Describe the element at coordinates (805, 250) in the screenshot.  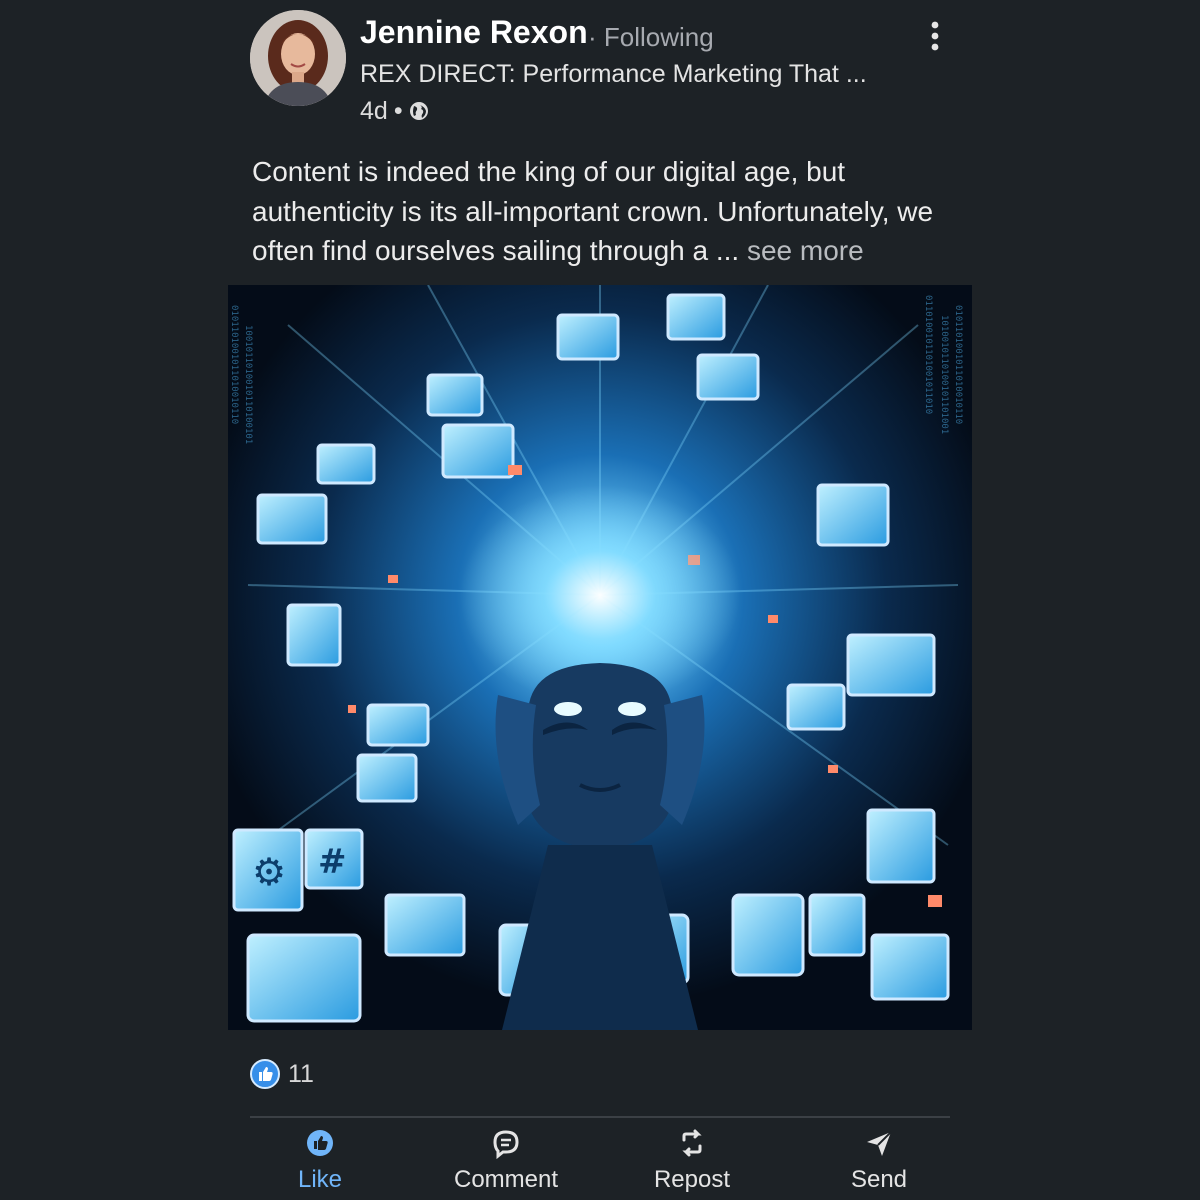
I see `see-more-link: see more` at that location.